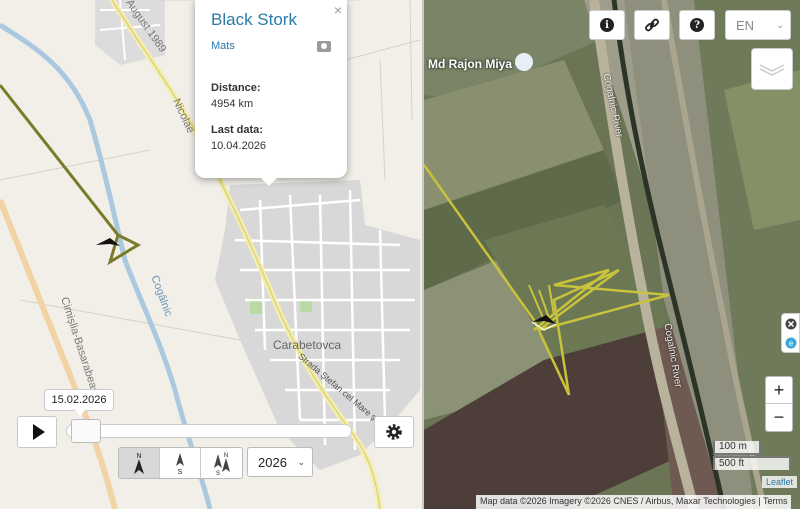 The height and width of the screenshot is (509, 800). What do you see at coordinates (470, 64) in the screenshot?
I see `place-label: Md Rajon Miya` at bounding box center [470, 64].